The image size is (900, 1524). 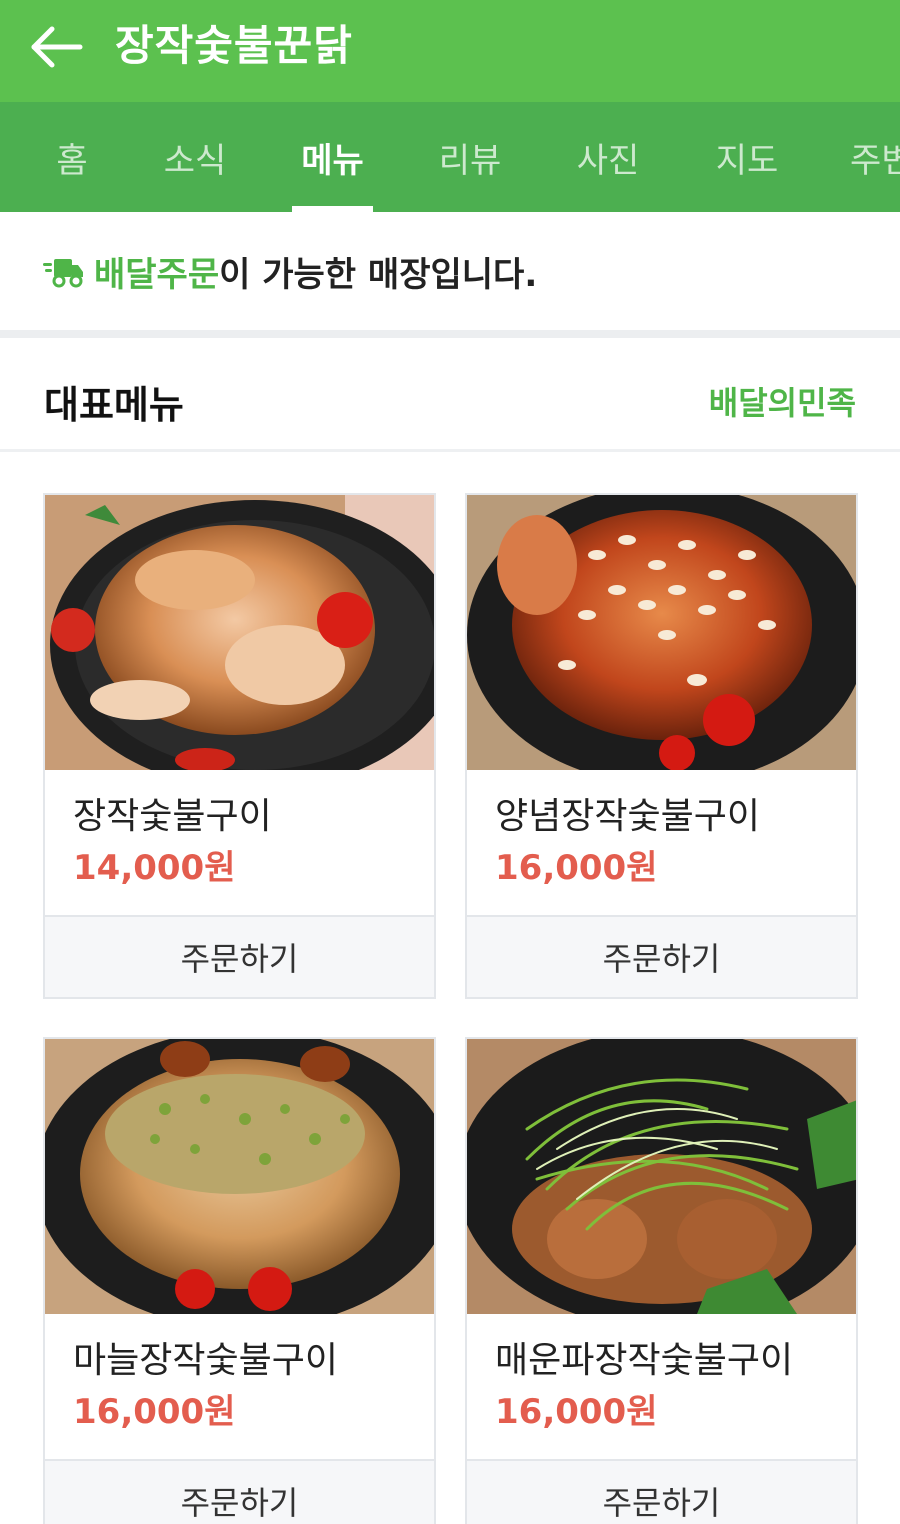 What do you see at coordinates (450, 395) in the screenshot?
I see `section-header: 대표메뉴 배달의민족` at bounding box center [450, 395].